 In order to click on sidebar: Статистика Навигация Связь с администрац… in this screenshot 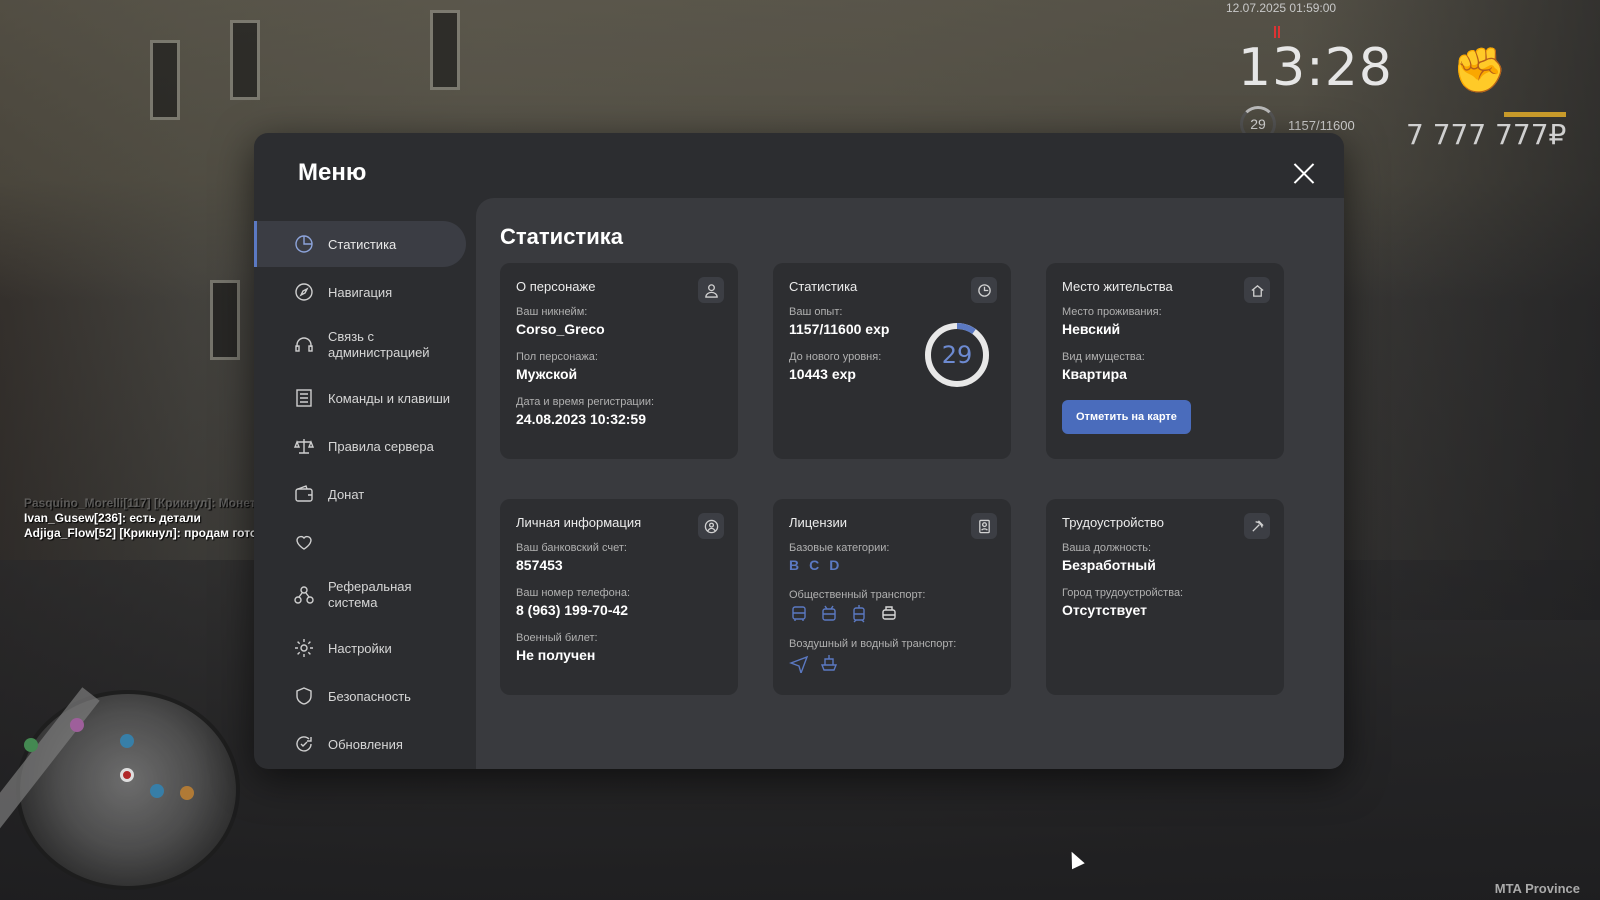, I will do `click(366, 495)`.